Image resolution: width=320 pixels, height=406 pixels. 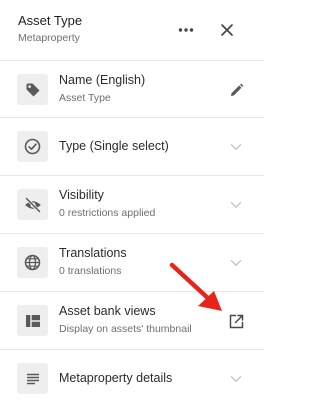 I want to click on row-visibility: Visibility 0 restrictions applied, so click(x=132, y=205).